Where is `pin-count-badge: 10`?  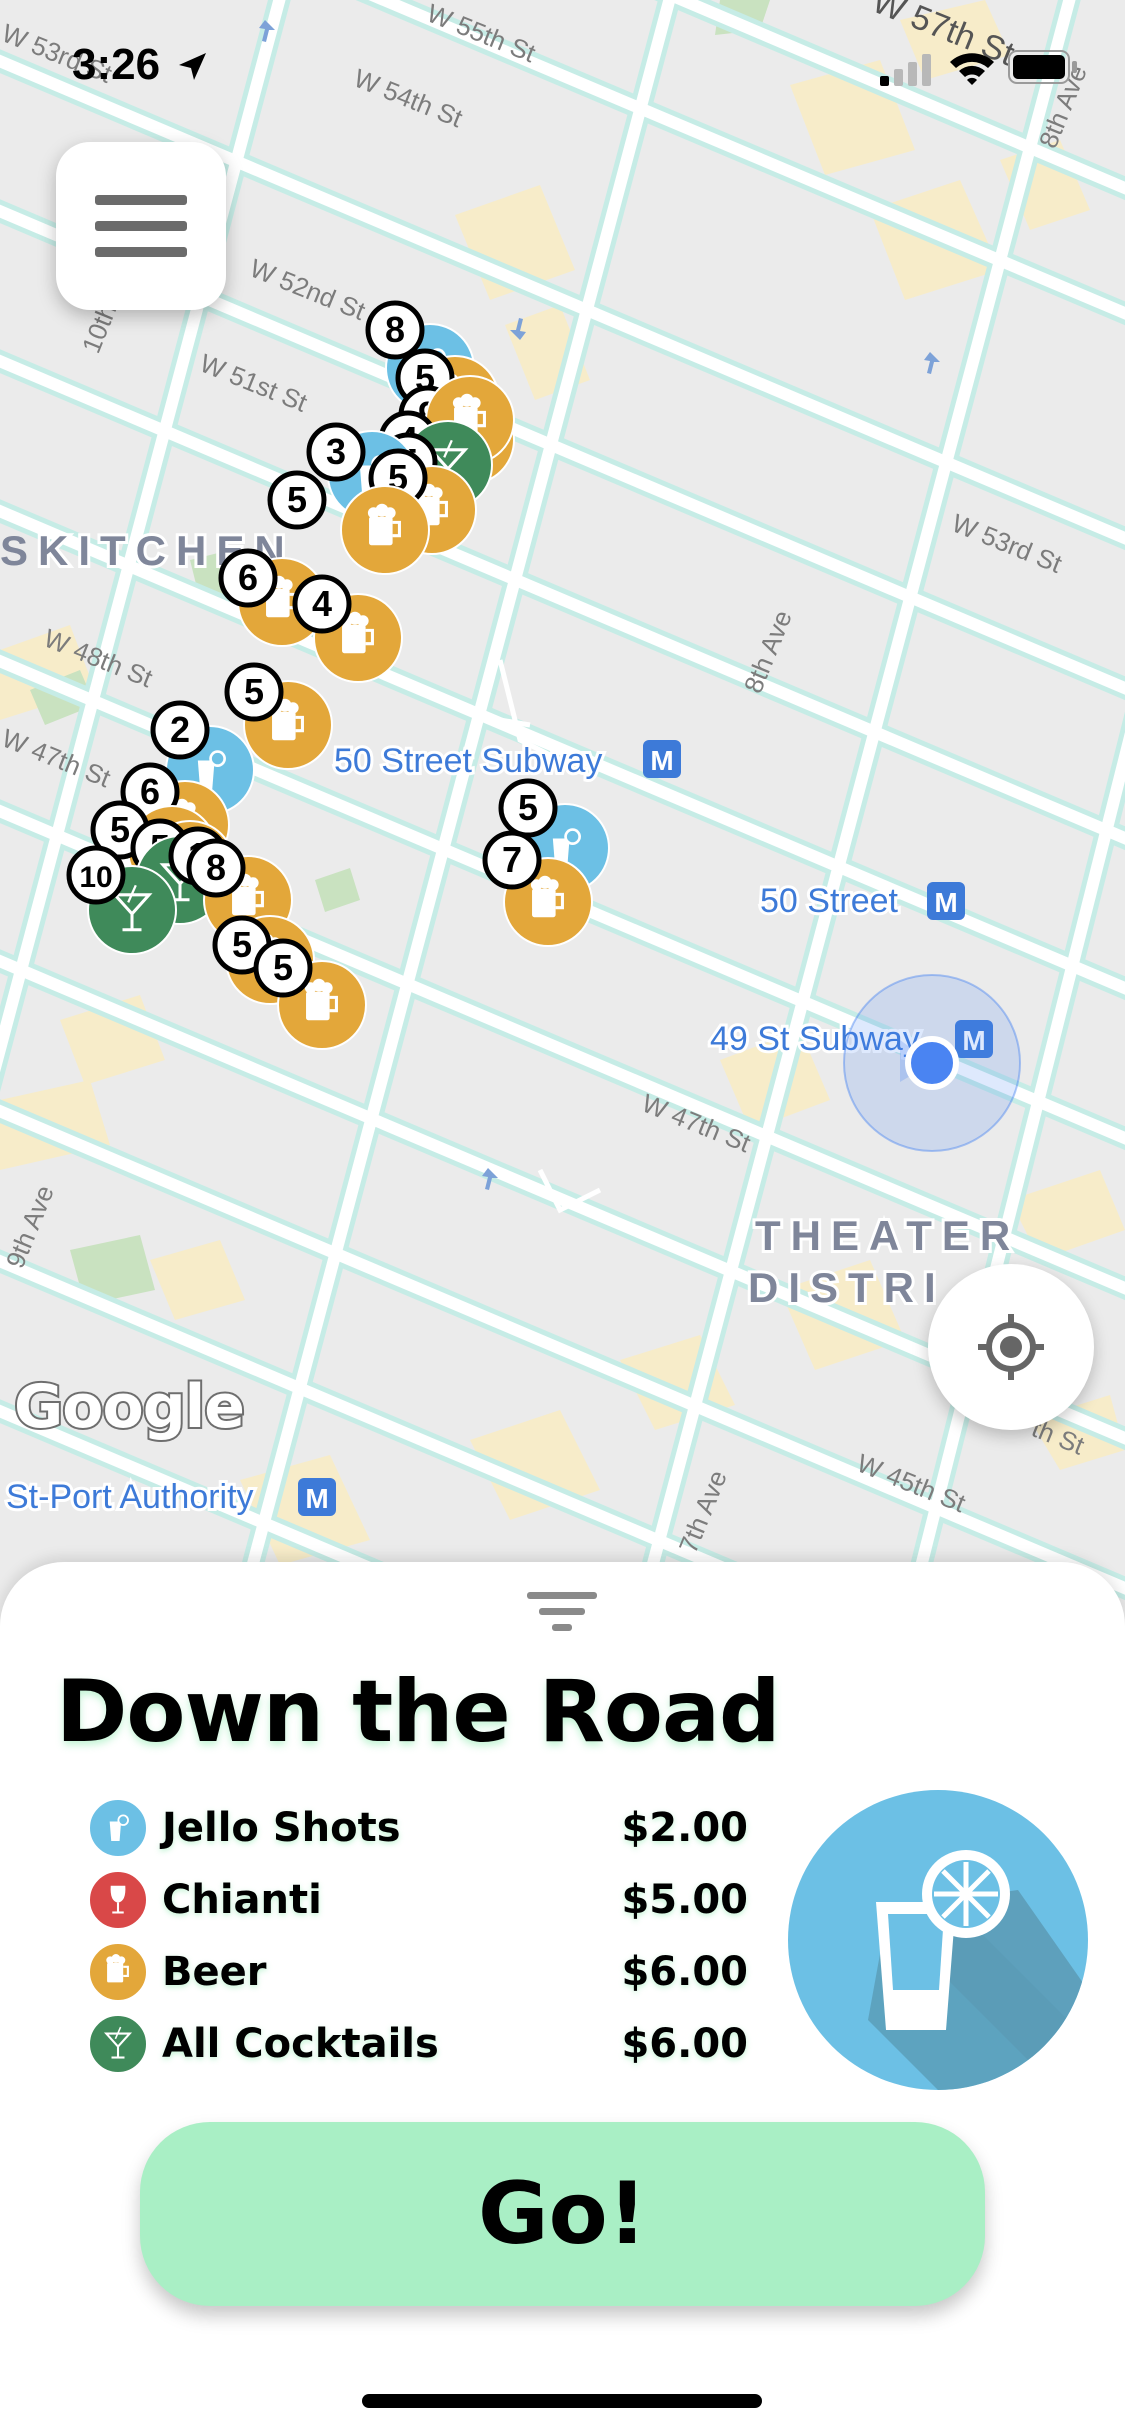
pin-count-badge: 10 is located at coordinates (96, 875).